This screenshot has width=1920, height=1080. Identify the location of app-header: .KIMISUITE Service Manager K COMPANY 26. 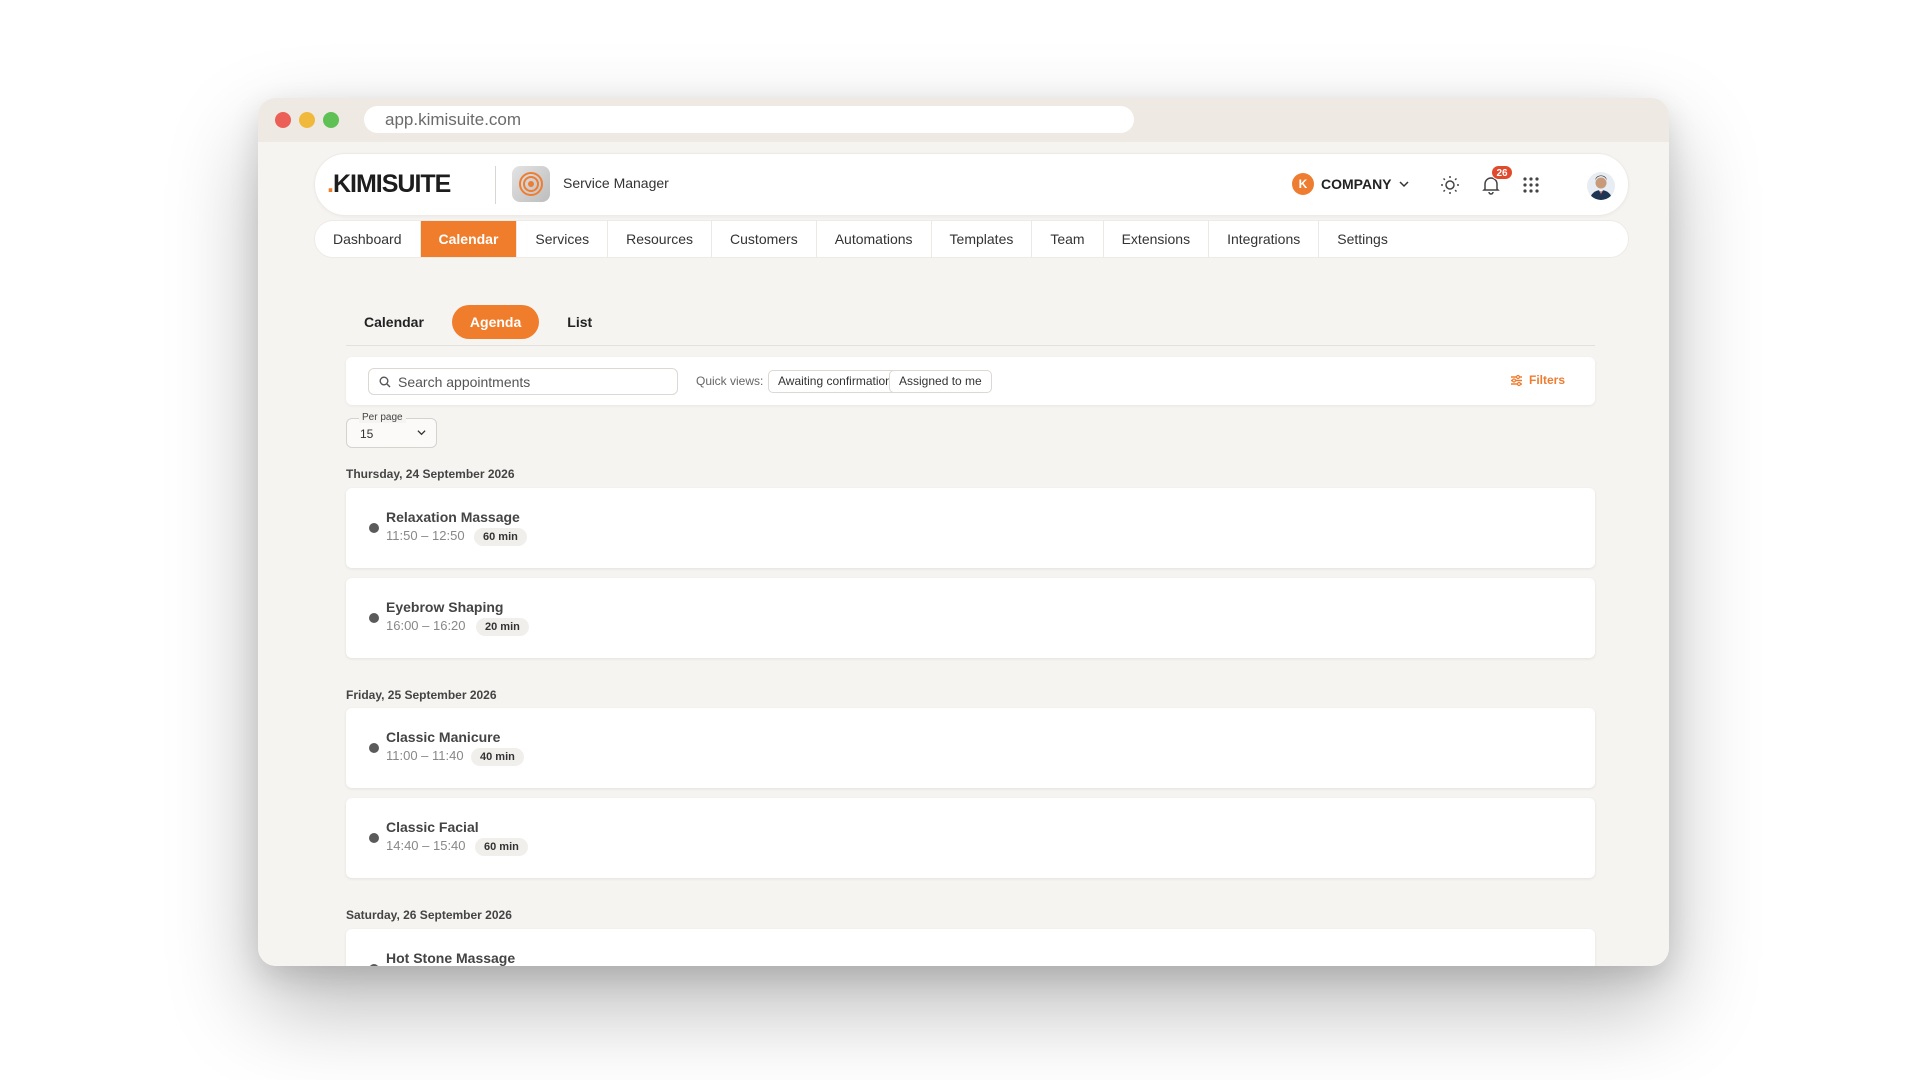
(971, 184).